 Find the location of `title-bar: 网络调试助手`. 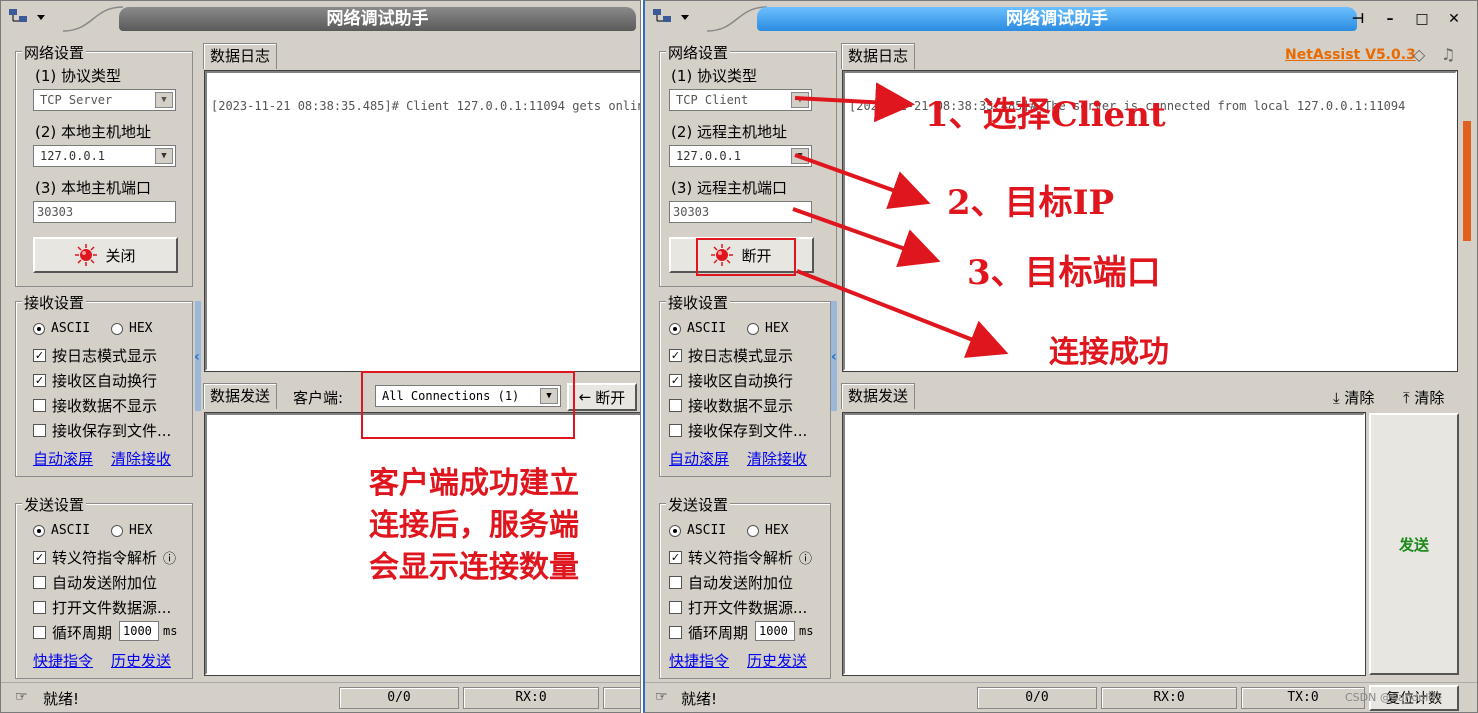

title-bar: 网络调试助手 is located at coordinates (320, 18).